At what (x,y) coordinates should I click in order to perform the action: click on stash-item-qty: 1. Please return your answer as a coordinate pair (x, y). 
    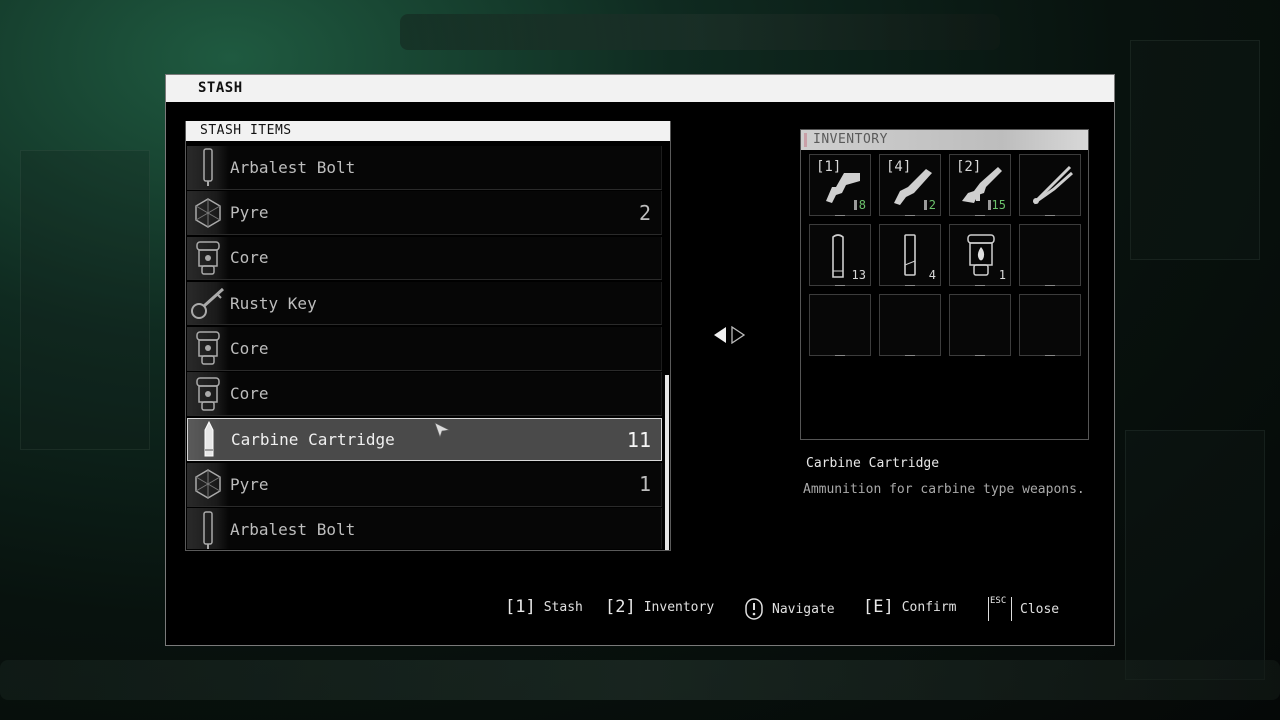
    Looking at the image, I should click on (644, 484).